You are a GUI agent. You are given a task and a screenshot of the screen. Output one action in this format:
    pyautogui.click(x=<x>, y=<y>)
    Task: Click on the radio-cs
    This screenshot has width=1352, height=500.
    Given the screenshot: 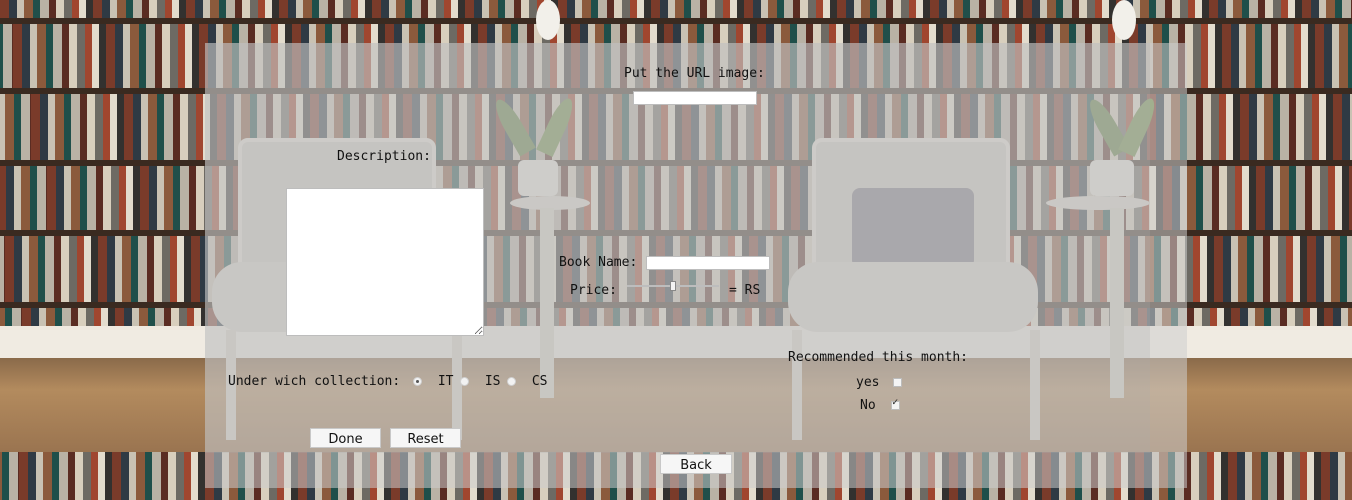 What is the action you would take?
    pyautogui.click(x=511, y=381)
    